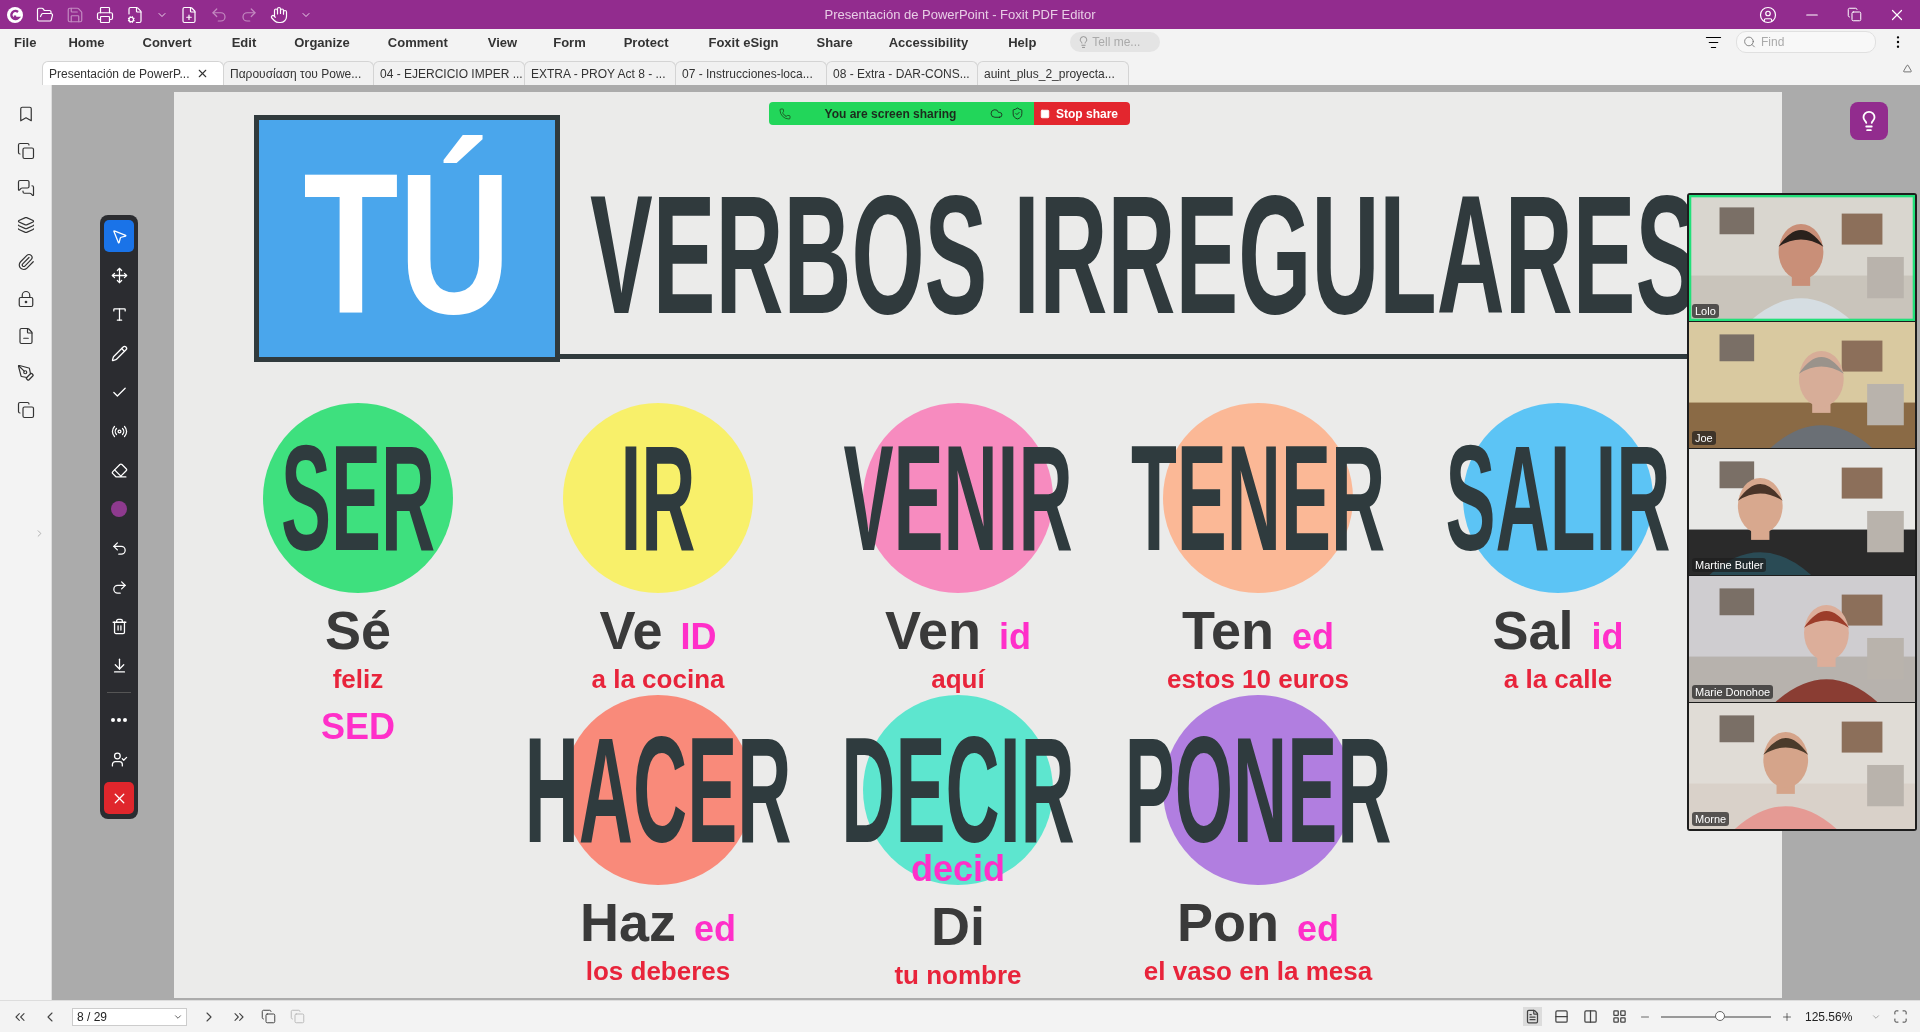 This screenshot has width=1920, height=1032. I want to click on copy-page-icon, so click(268, 1016).